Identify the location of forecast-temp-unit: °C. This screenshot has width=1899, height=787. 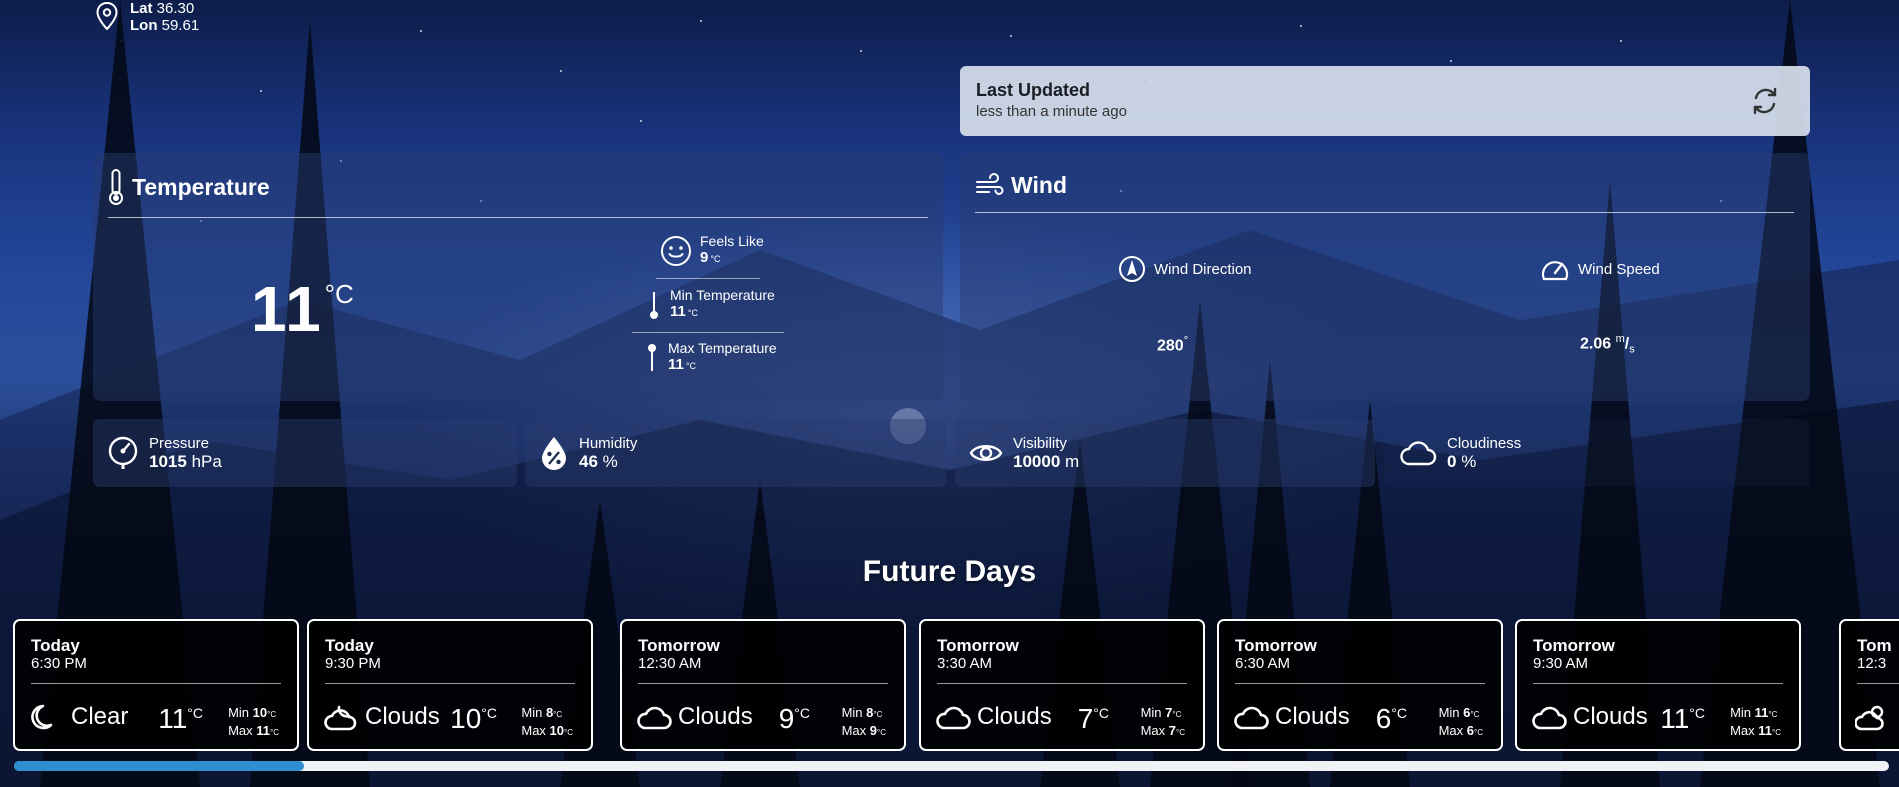
(802, 713).